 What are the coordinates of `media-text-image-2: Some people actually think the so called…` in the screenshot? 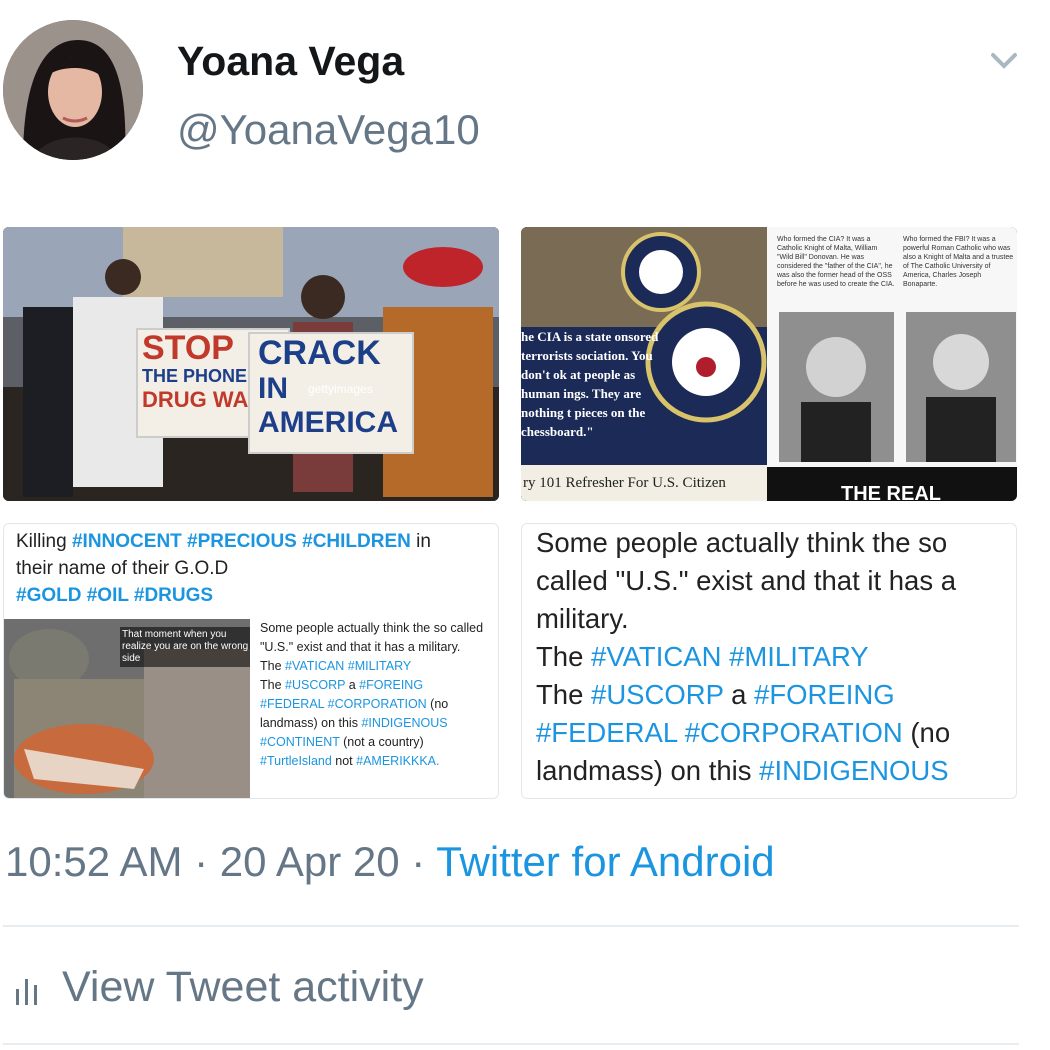 It's located at (769, 661).